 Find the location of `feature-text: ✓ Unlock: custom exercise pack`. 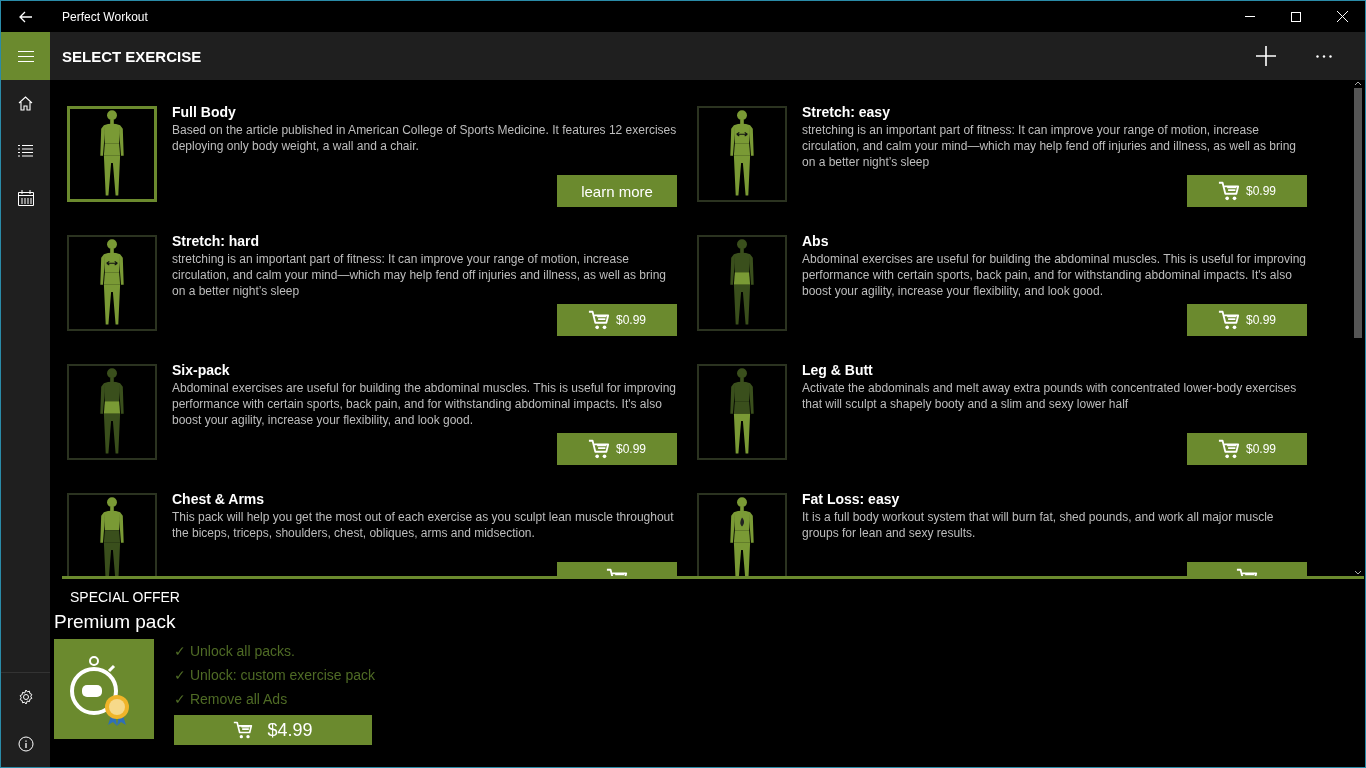

feature-text: ✓ Unlock: custom exercise pack is located at coordinates (275, 675).